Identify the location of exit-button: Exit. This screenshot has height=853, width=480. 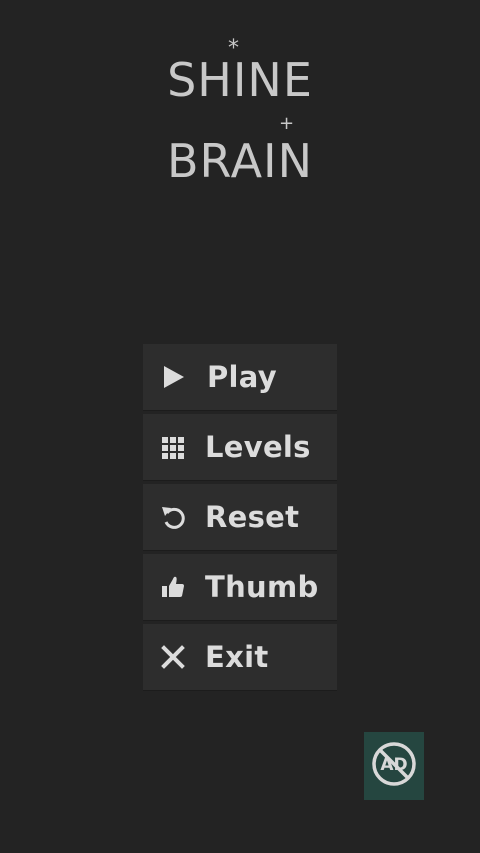
(240, 657).